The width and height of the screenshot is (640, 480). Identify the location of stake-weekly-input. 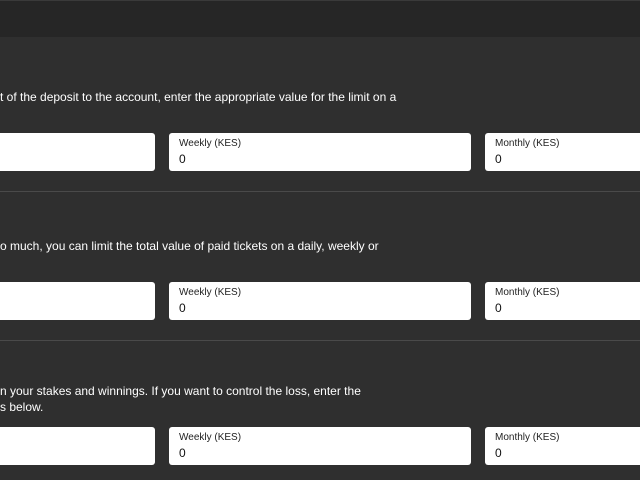
(249, 308).